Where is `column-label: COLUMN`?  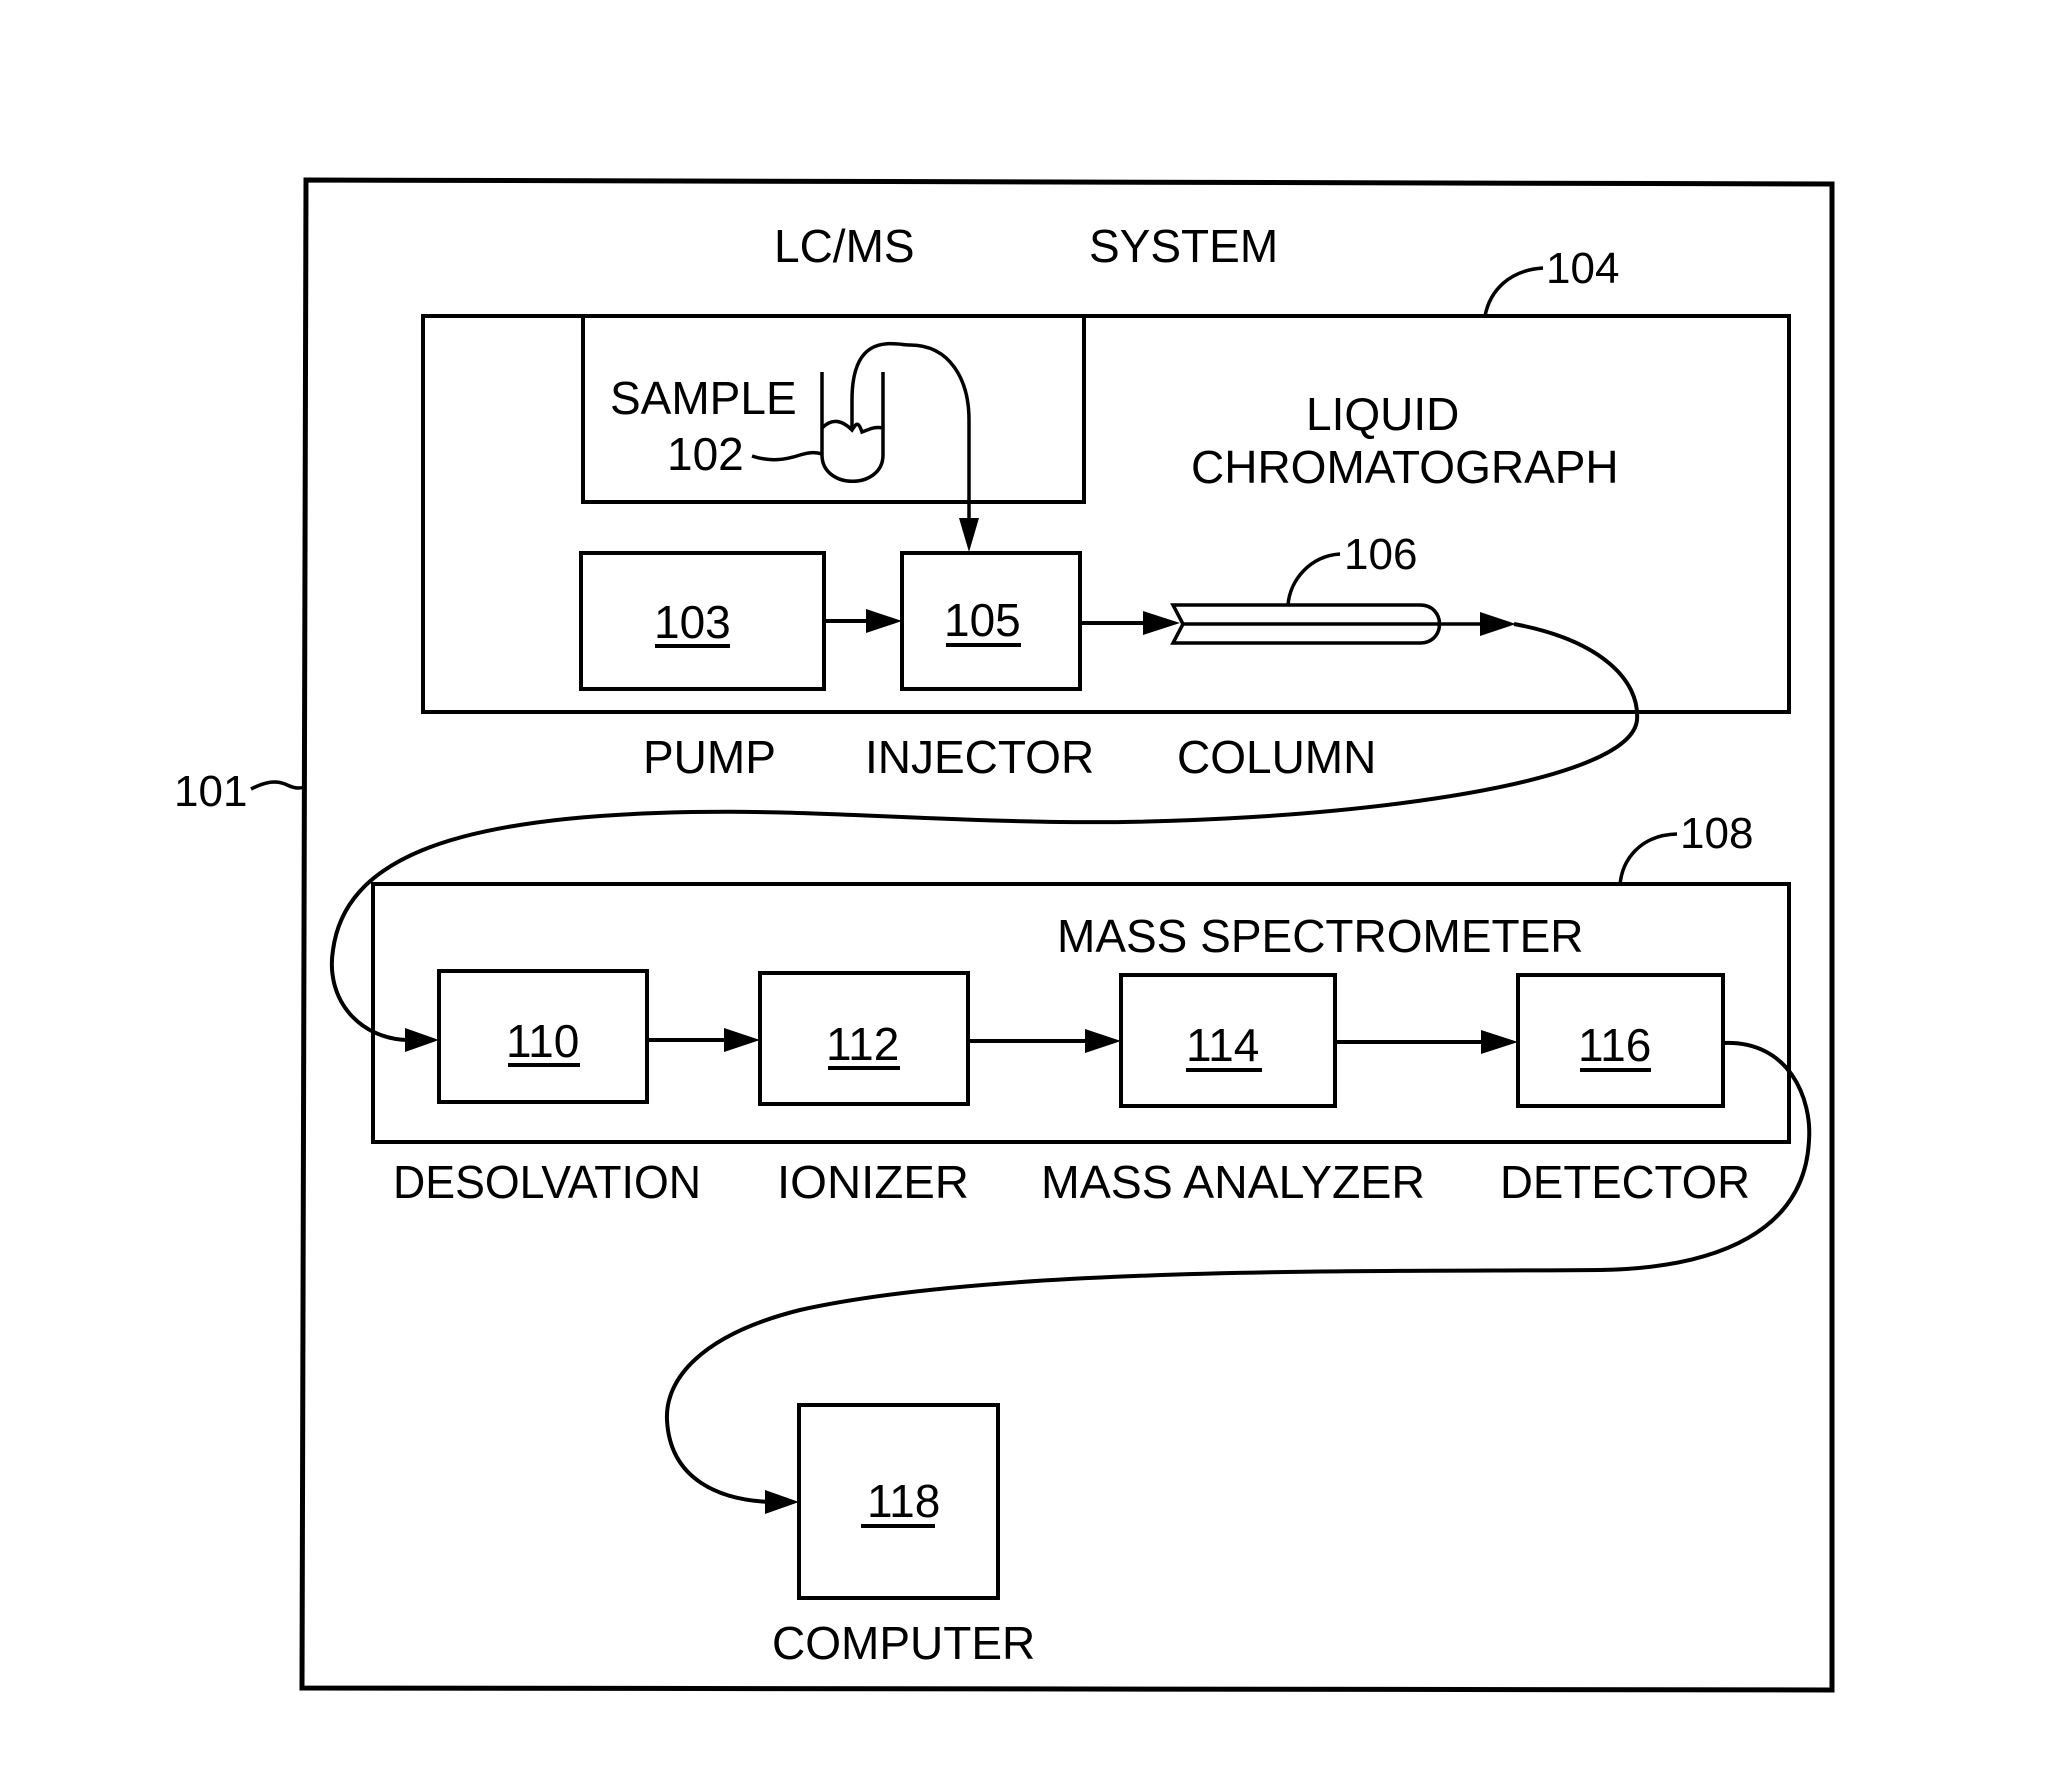
column-label: COLUMN is located at coordinates (1276, 757).